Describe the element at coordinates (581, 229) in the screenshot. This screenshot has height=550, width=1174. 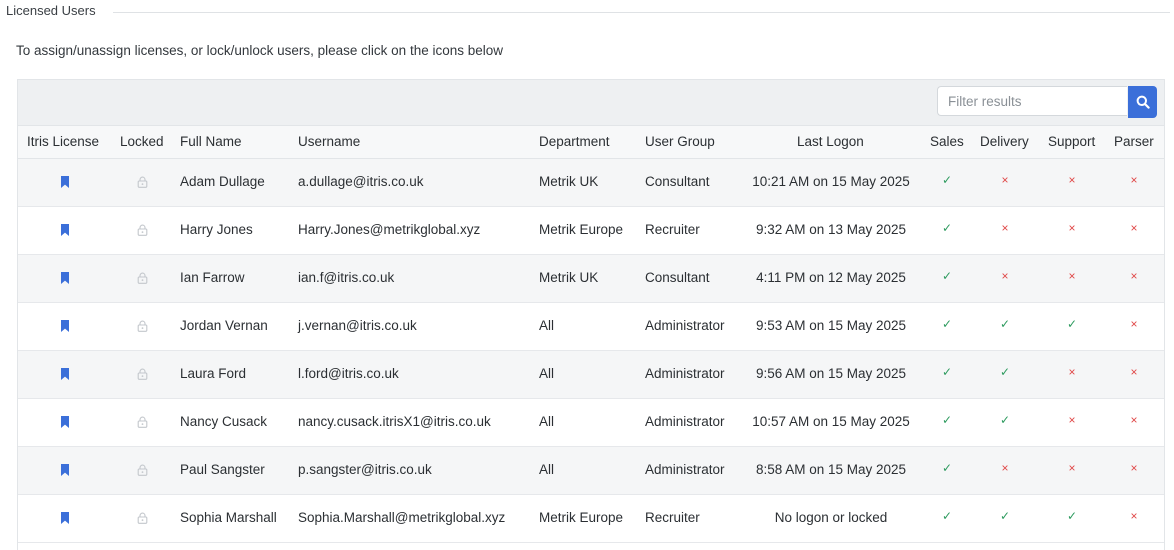
I see `department-cell: Metrik Europe` at that location.